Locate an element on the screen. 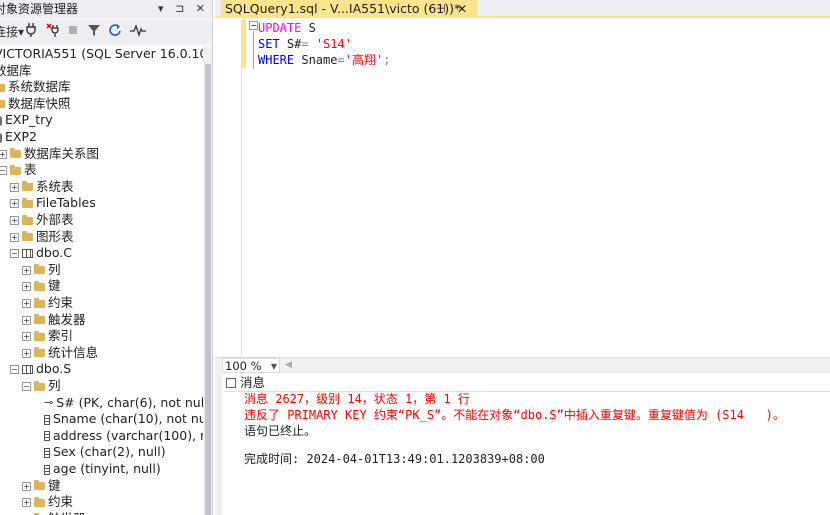 This screenshot has height=515, width=830. scrollbar-thumb is located at coordinates (208, 289).